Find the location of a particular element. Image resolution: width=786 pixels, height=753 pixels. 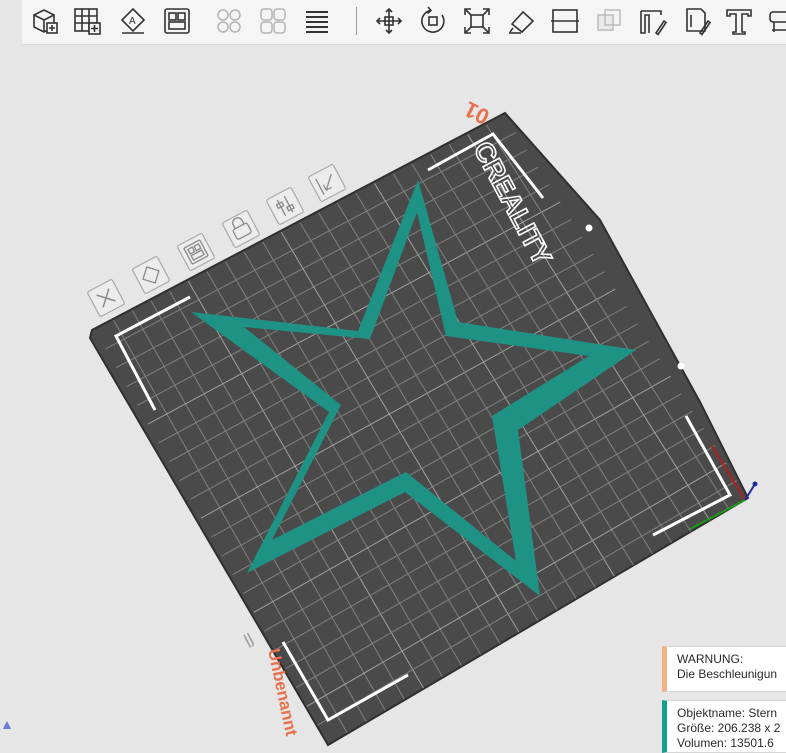

arrange-button is located at coordinates (177, 21).